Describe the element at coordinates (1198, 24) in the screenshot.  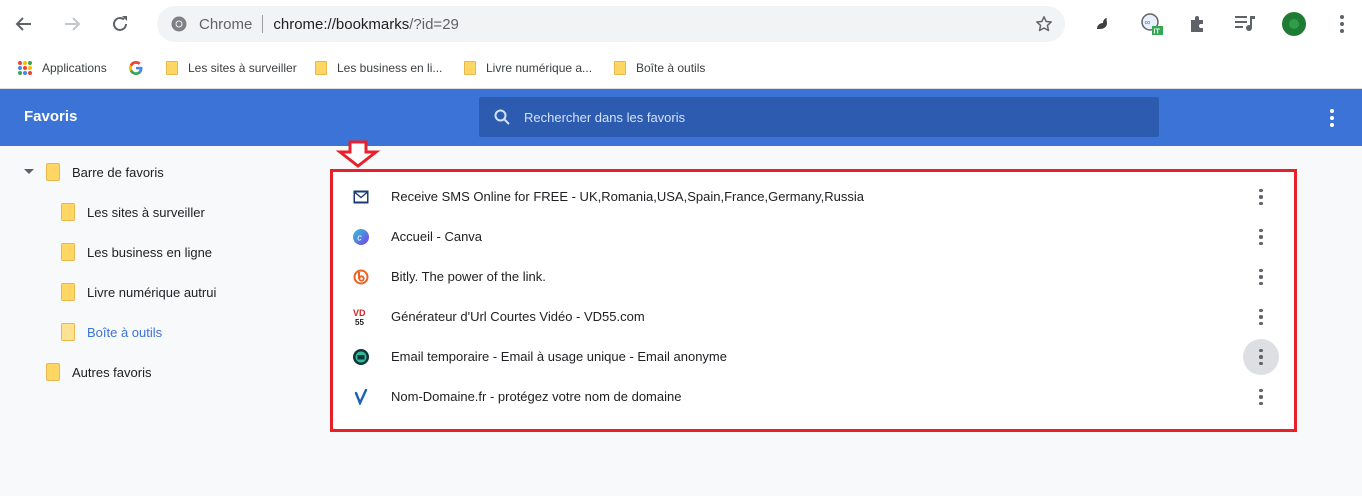
I see `extensions-puzzle-icon` at that location.